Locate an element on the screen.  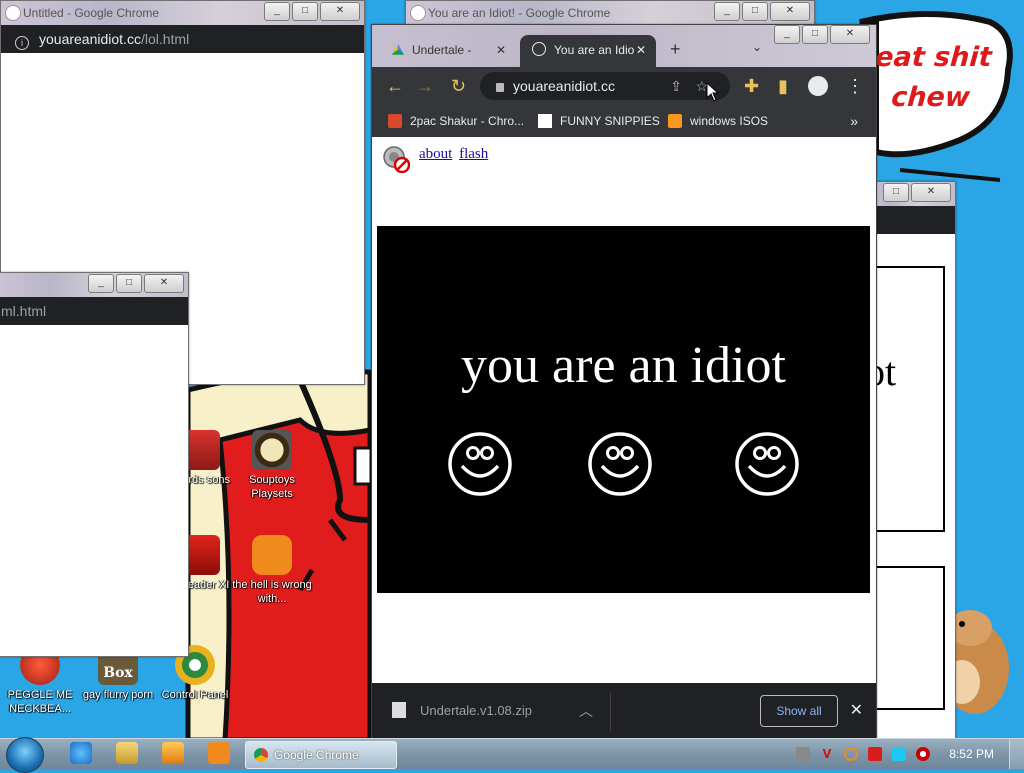
tab-you-are-an-idiot: You are an Idio ✕ is located at coordinates (588, 51).